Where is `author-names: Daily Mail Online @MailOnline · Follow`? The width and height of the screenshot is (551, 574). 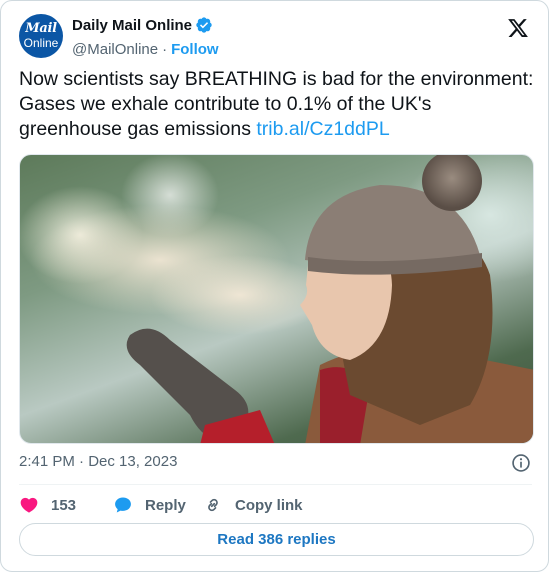
author-names: Daily Mail Online @MailOnline · Follow is located at coordinates (145, 37).